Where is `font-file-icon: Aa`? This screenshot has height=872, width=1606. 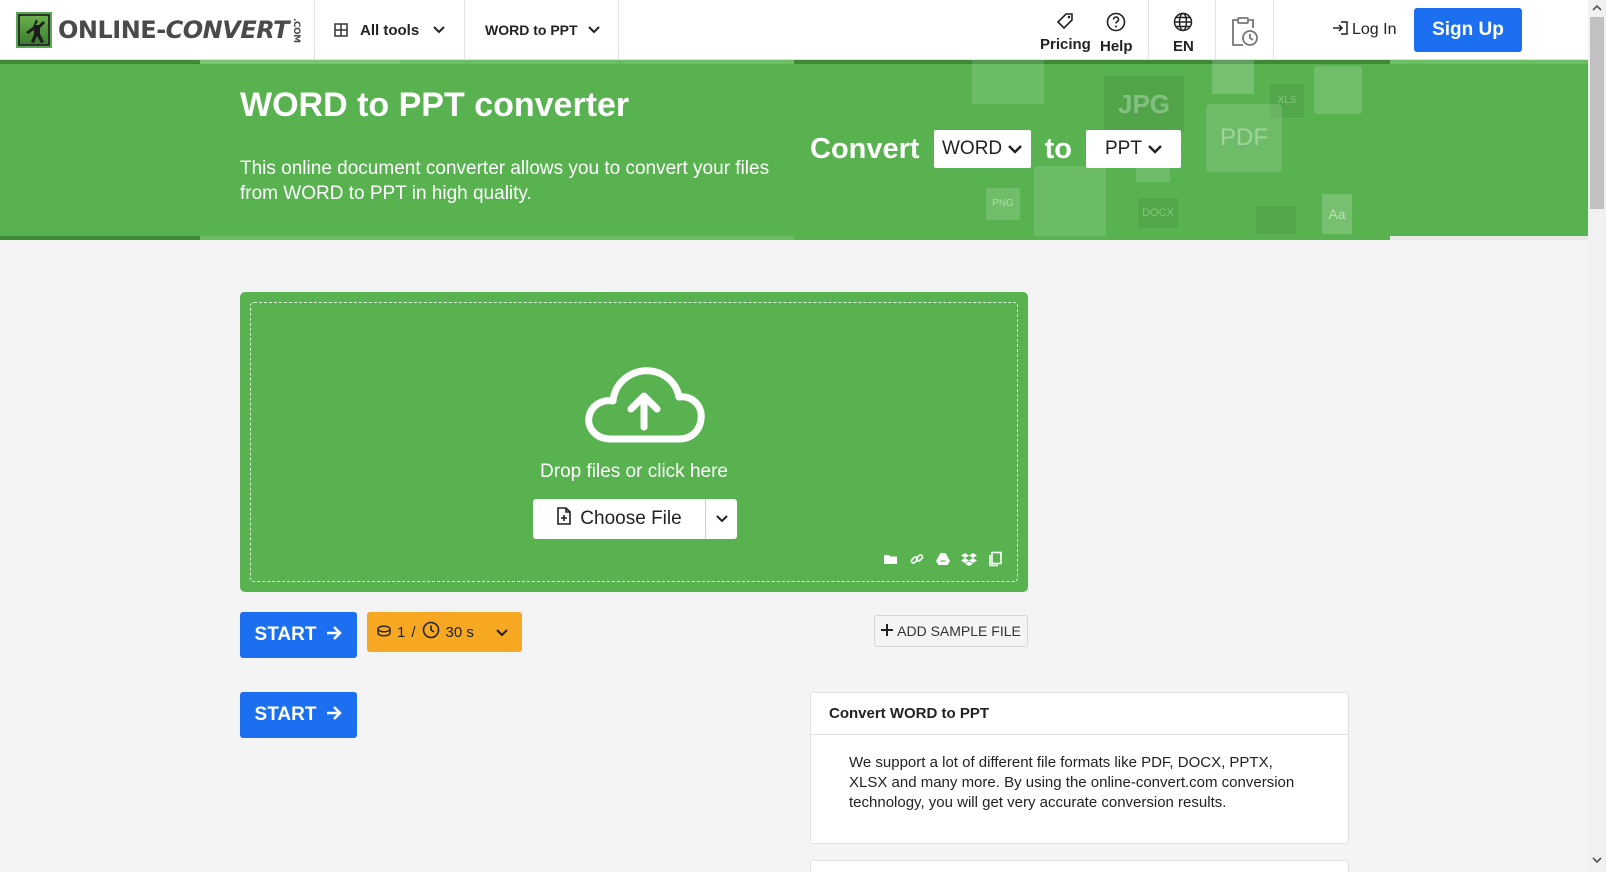 font-file-icon: Aa is located at coordinates (1337, 214).